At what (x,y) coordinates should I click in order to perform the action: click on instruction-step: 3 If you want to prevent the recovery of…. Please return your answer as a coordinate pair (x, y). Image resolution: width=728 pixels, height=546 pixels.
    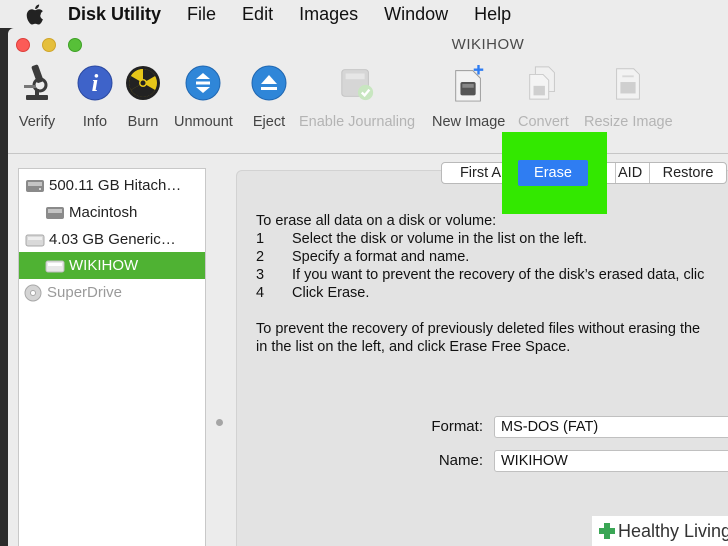
    Looking at the image, I should click on (480, 275).